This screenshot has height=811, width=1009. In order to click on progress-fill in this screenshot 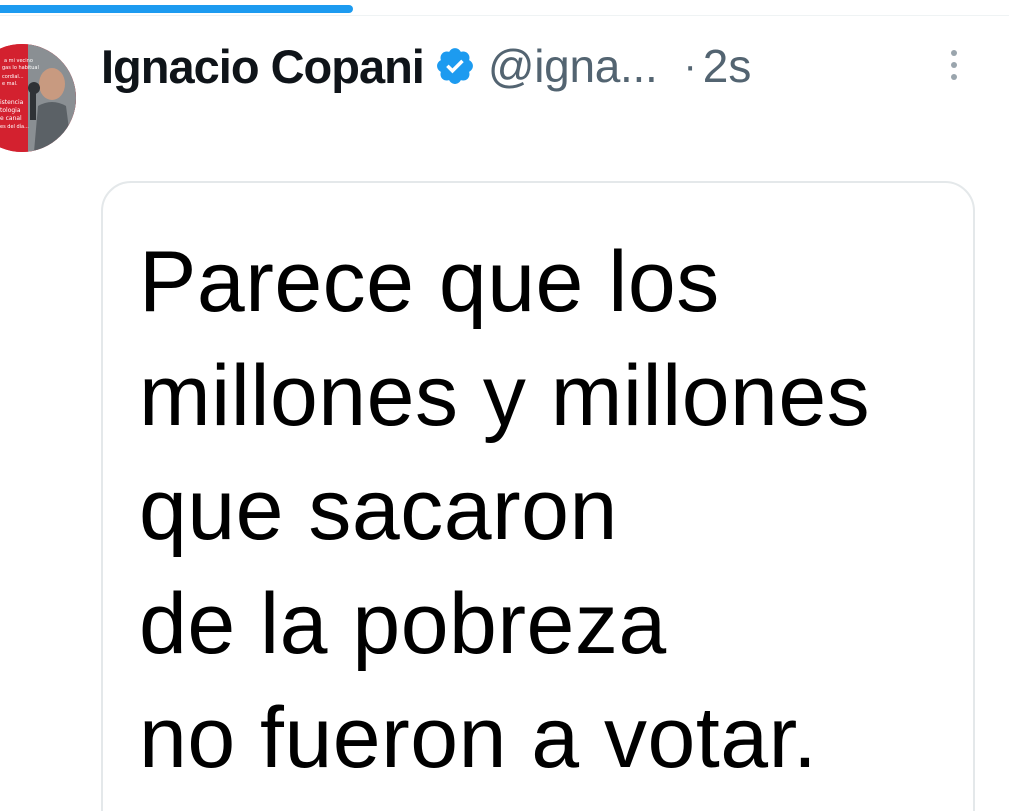, I will do `click(177, 9)`.